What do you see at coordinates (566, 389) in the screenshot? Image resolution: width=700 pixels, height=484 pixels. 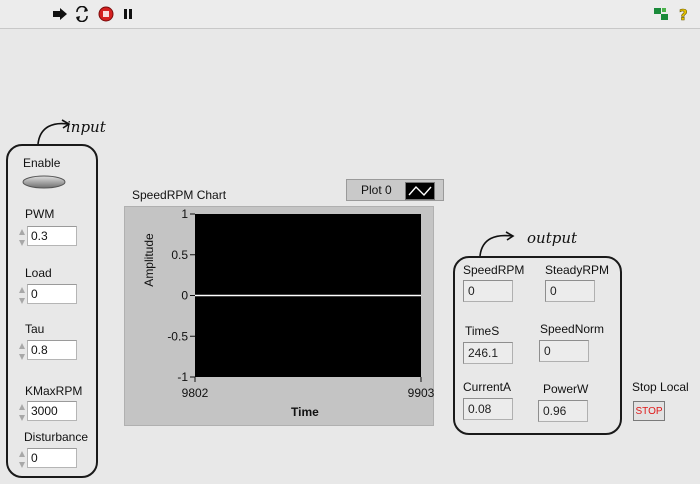 I see `powerw-label: PowerW` at bounding box center [566, 389].